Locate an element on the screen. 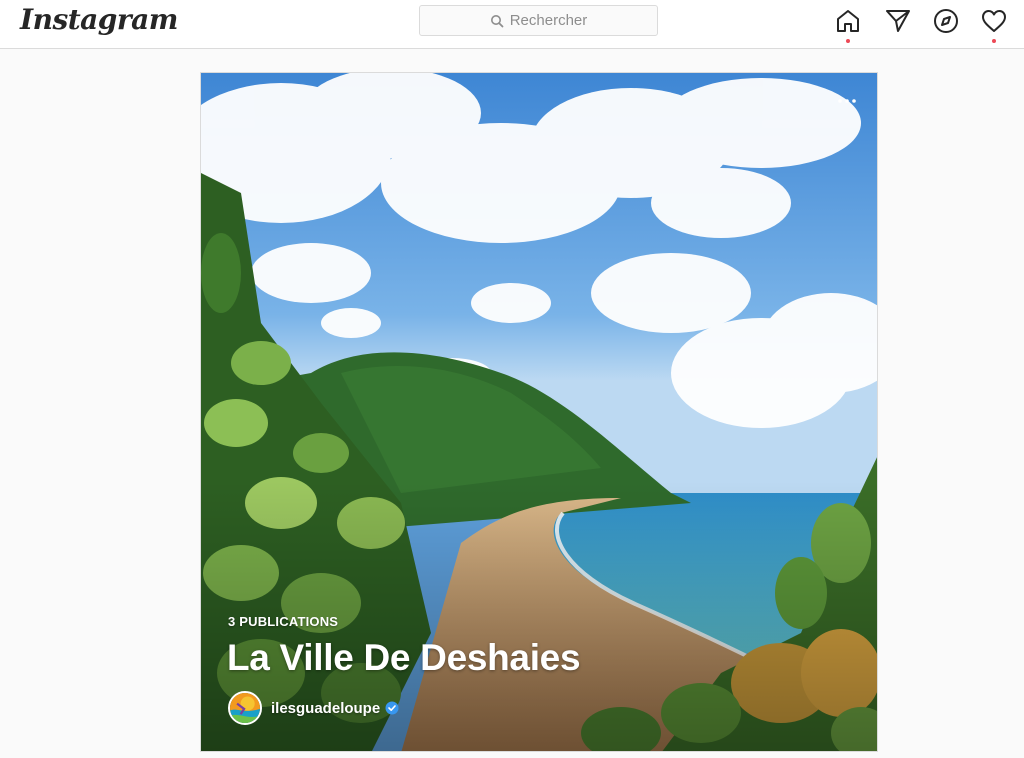  verified-badge-icon is located at coordinates (392, 708).